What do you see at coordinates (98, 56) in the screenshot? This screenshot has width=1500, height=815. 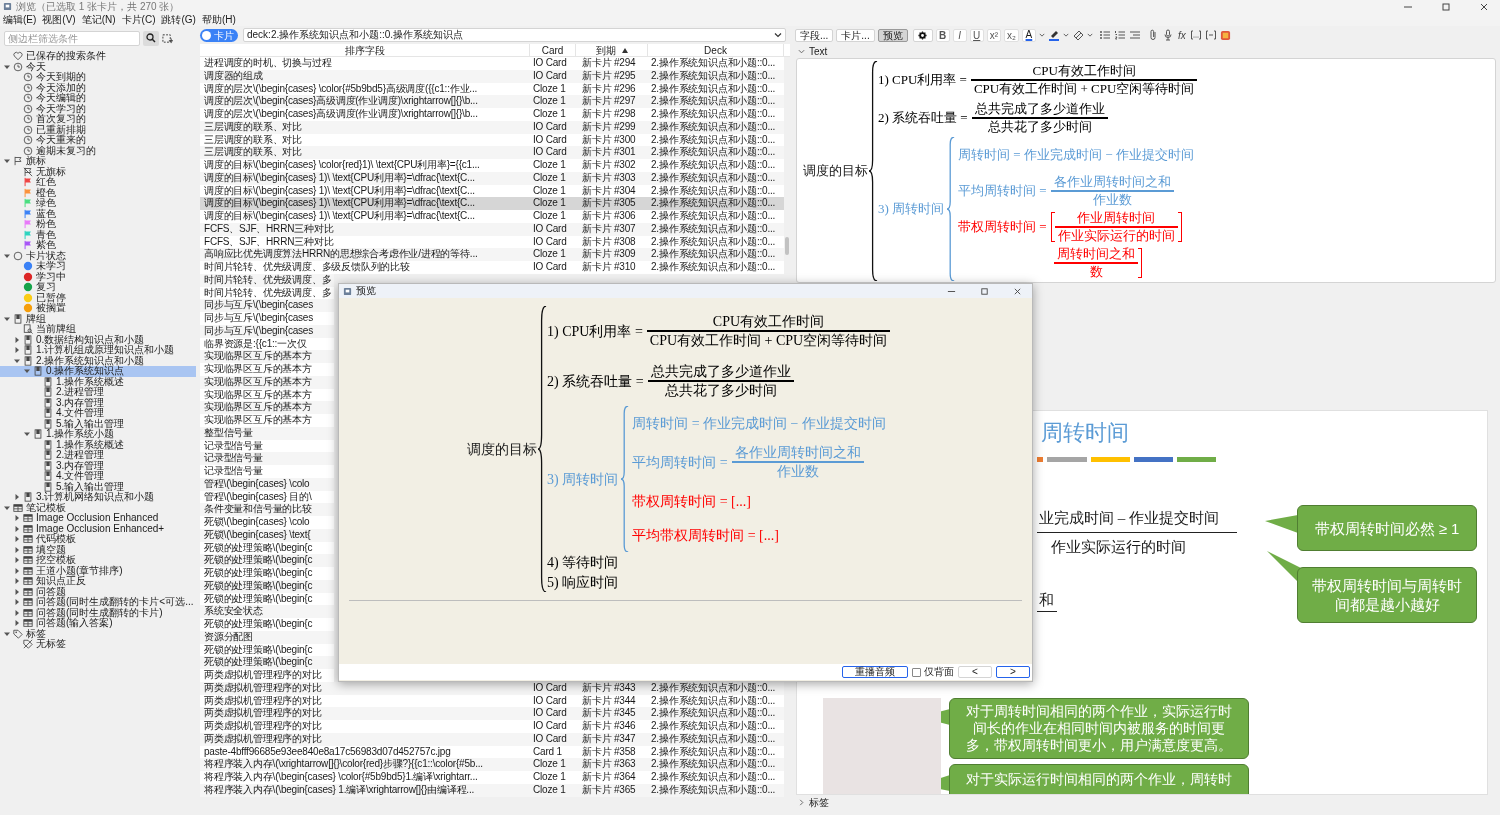 I see `sidebar-item: 已保存的搜索条件` at bounding box center [98, 56].